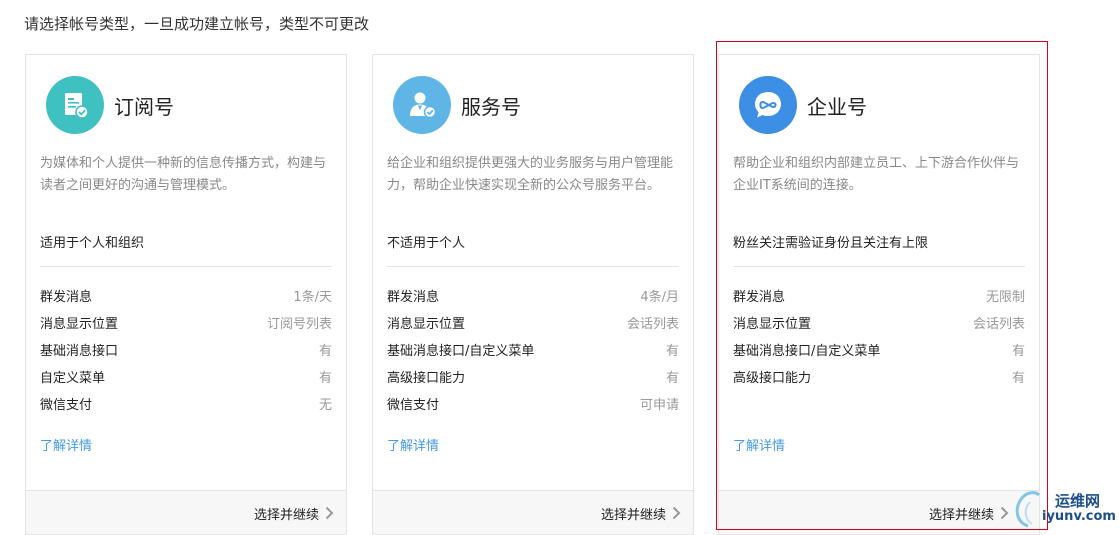  I want to click on document-check-icon, so click(75, 105).